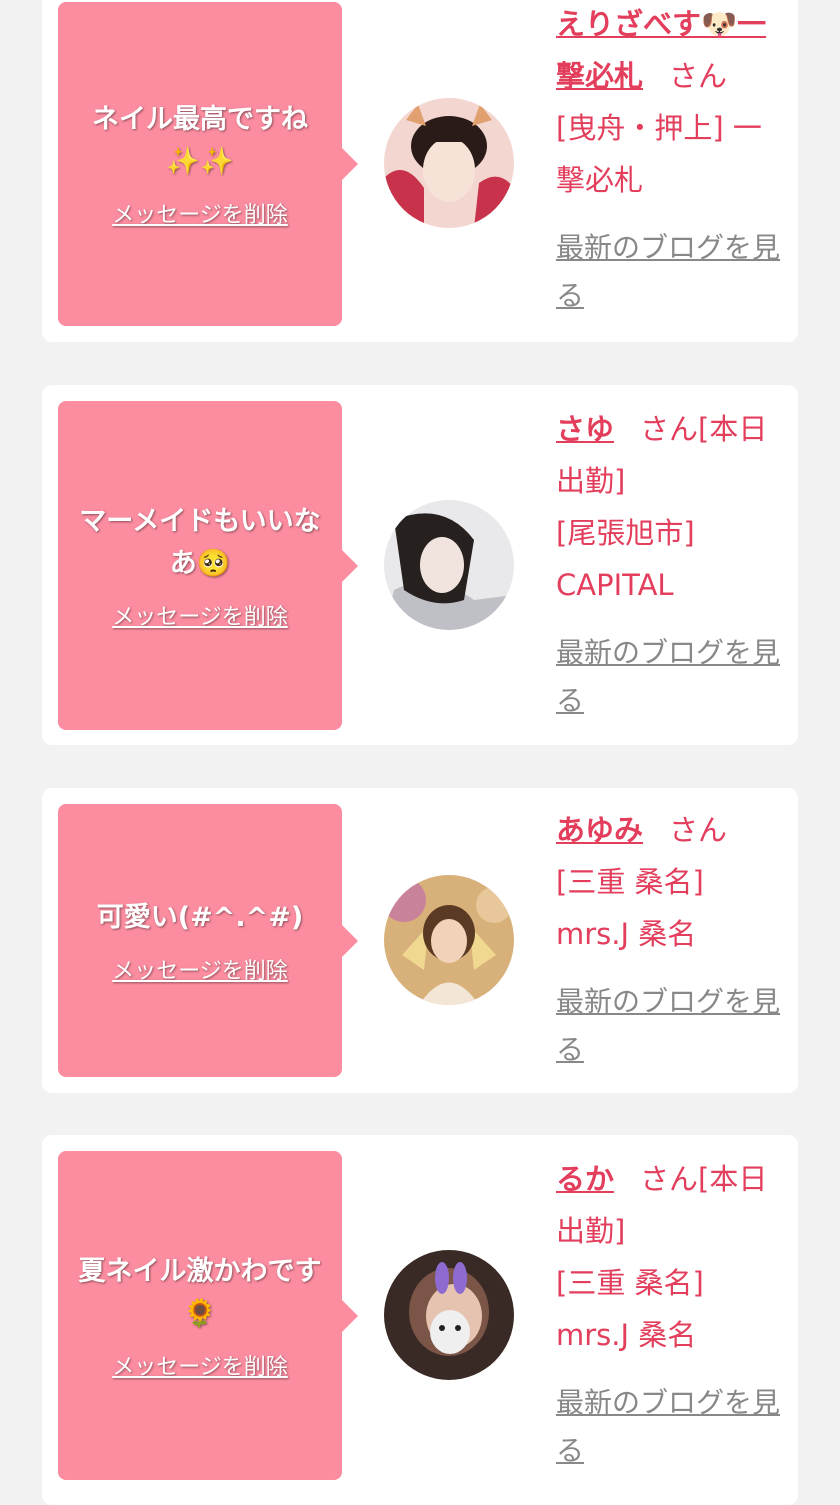 The image size is (840, 1505). I want to click on message-bubble: ネイル最高ですね✨✨ メッセージを削除, so click(208, 164).